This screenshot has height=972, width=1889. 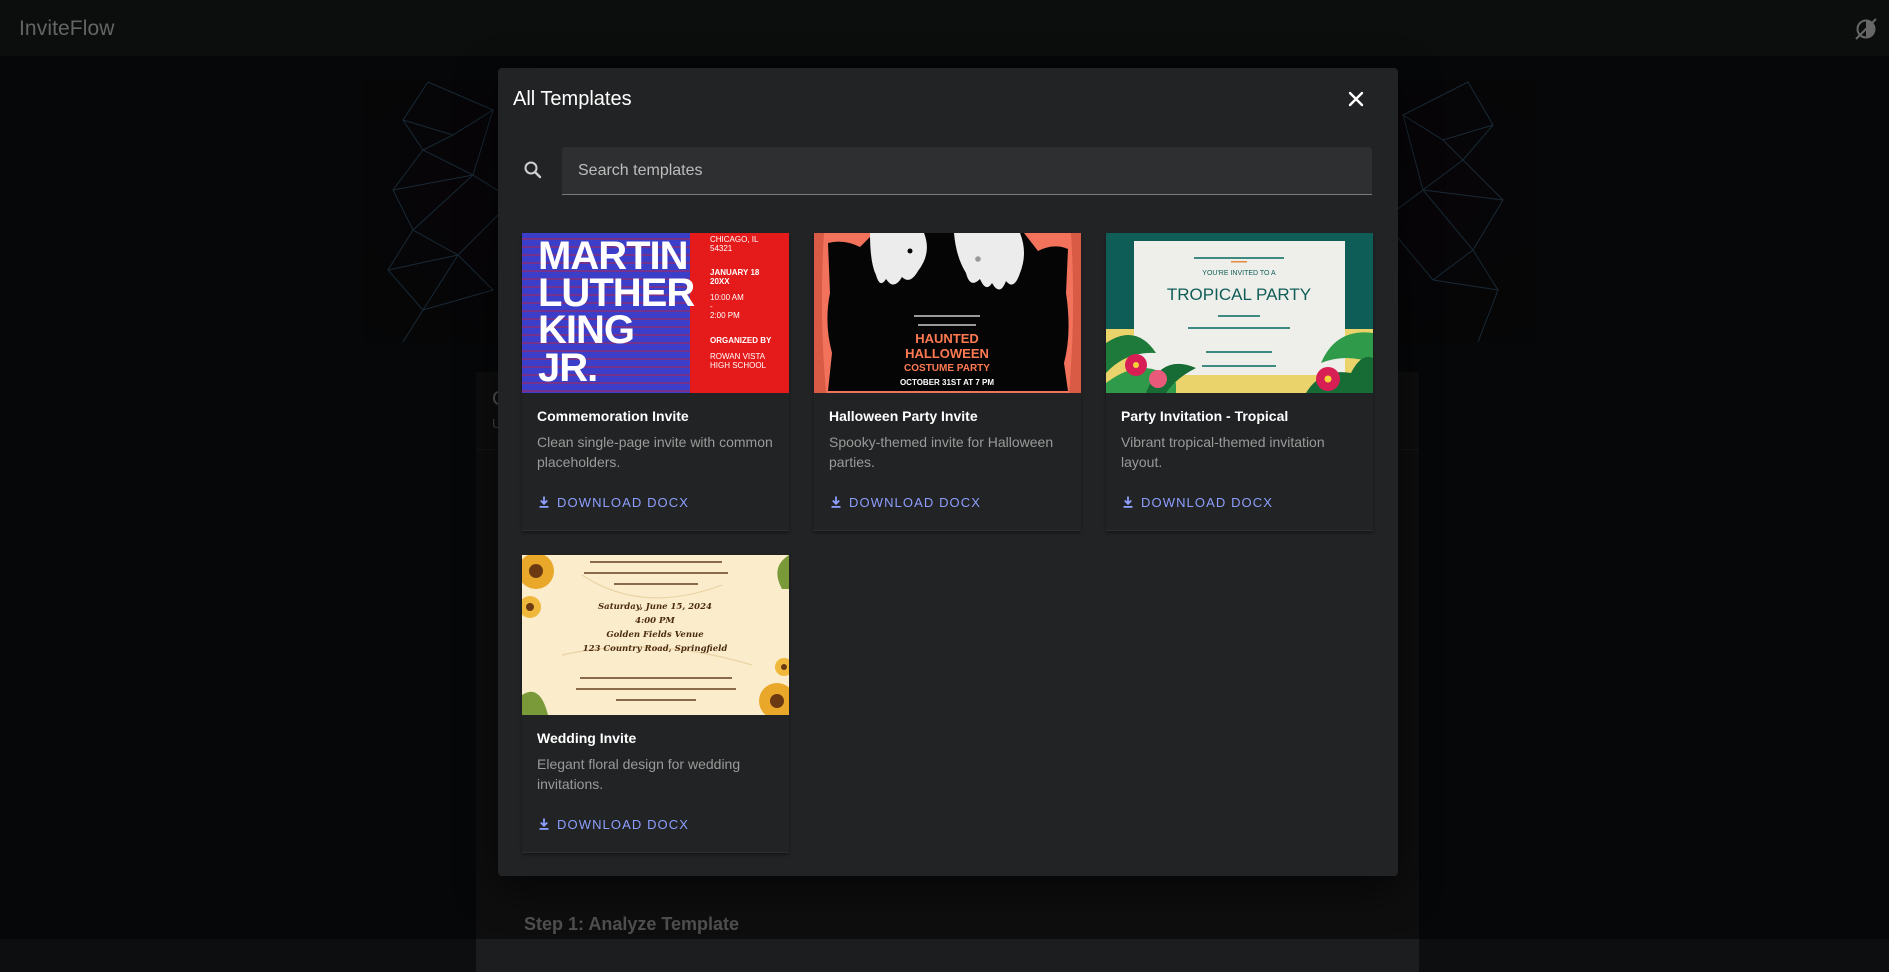 I want to click on thumb-location: CHICAGO, IL, so click(x=734, y=239).